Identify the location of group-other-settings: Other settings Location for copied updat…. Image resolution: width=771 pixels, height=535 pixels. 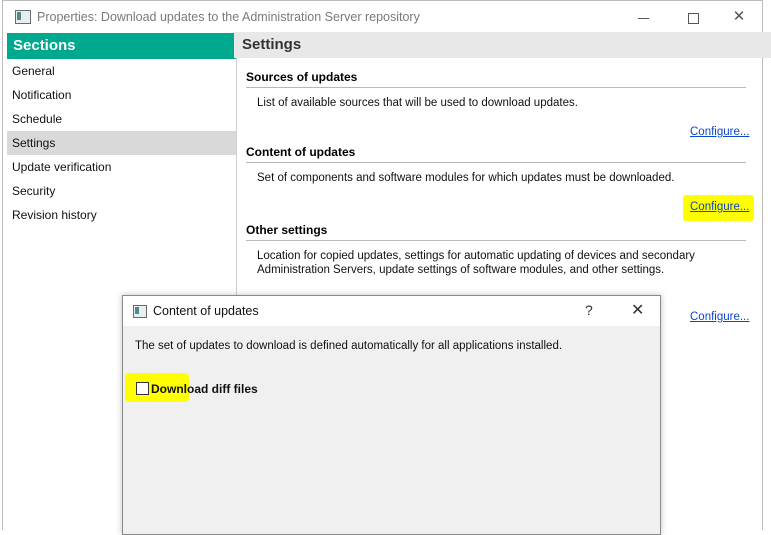
(496, 250).